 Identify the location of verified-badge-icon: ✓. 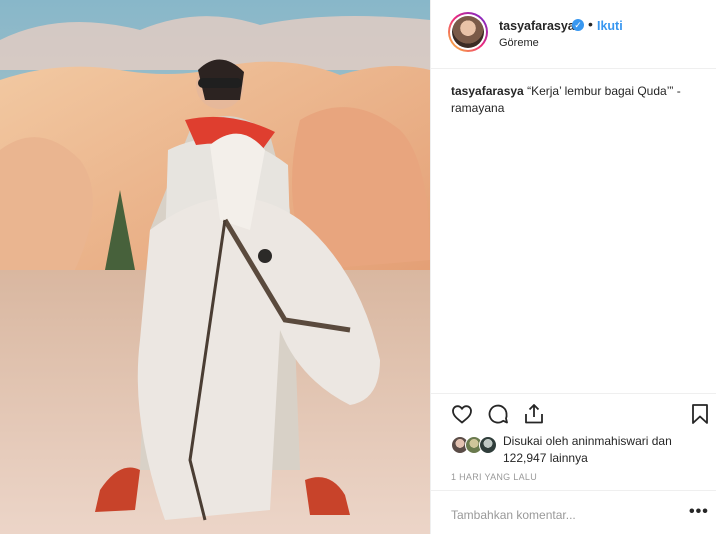
(578, 25).